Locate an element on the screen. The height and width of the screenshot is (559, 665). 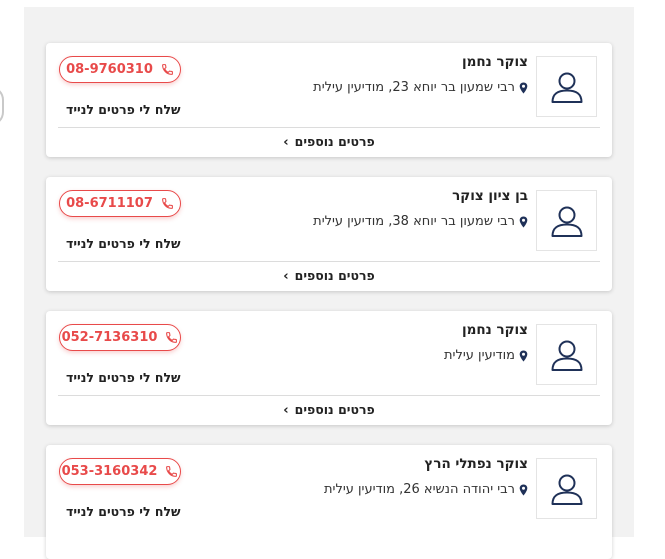
listing-name: בן ציון צוקר is located at coordinates (490, 196).